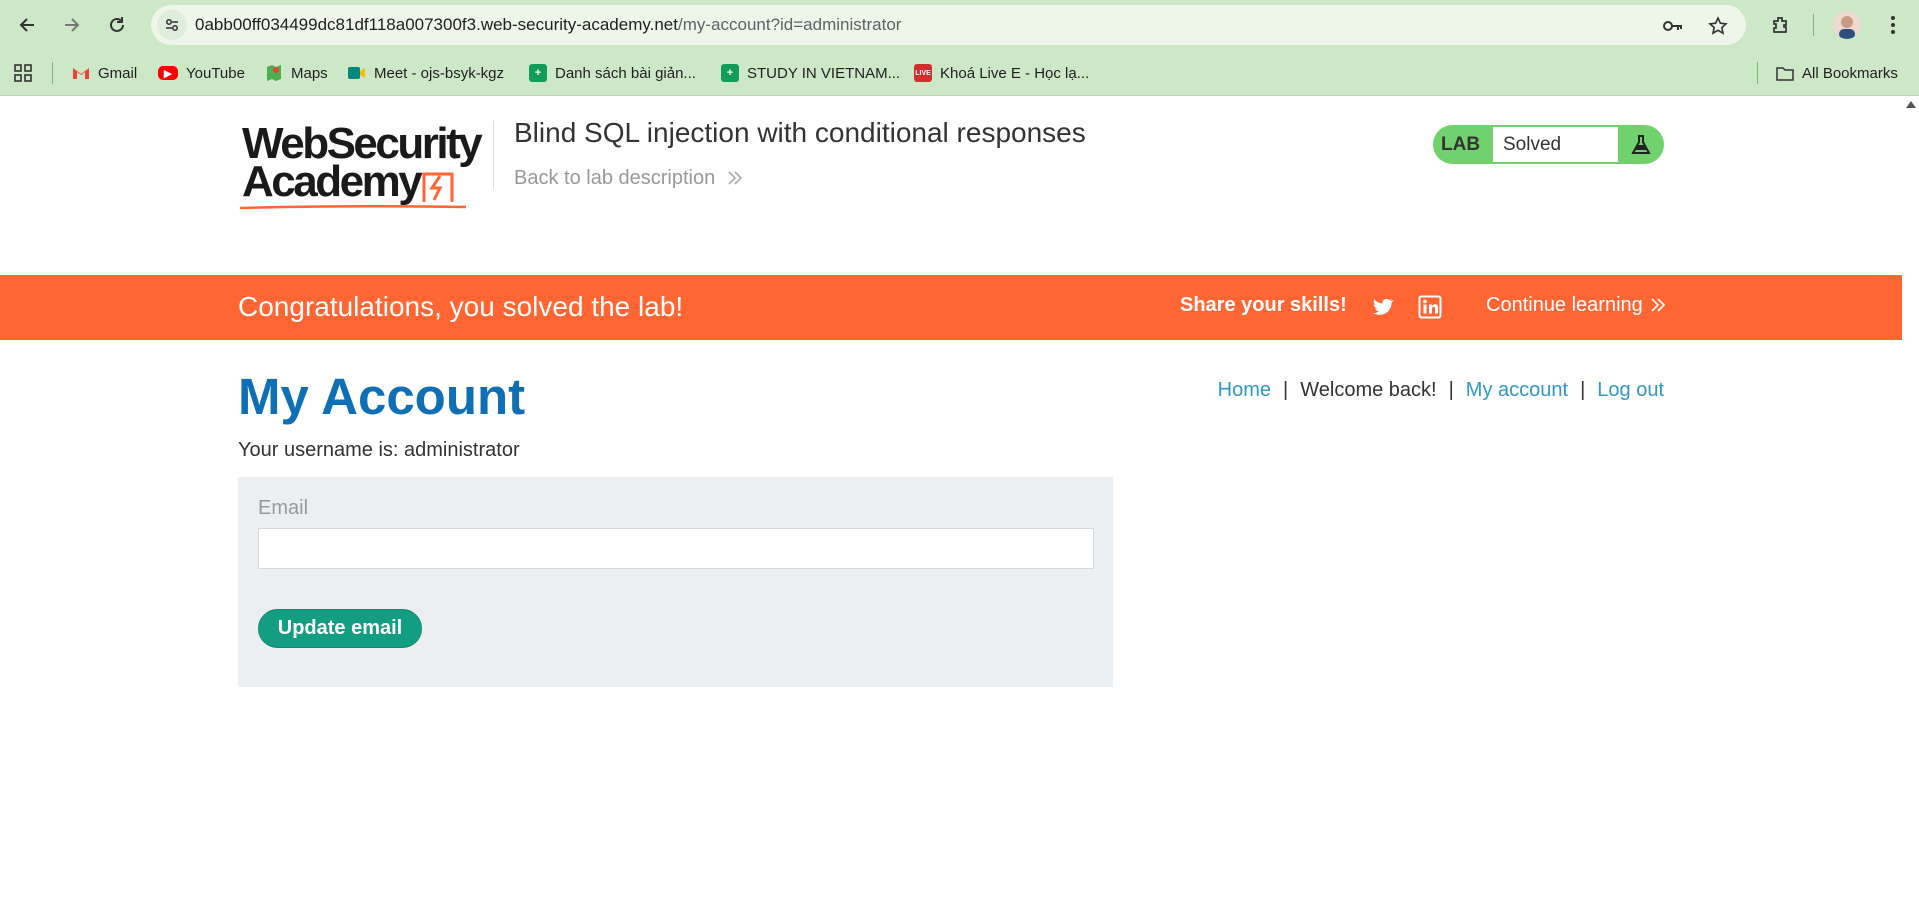 Image resolution: width=1919 pixels, height=903 pixels. I want to click on page-title: My Account, so click(382, 396).